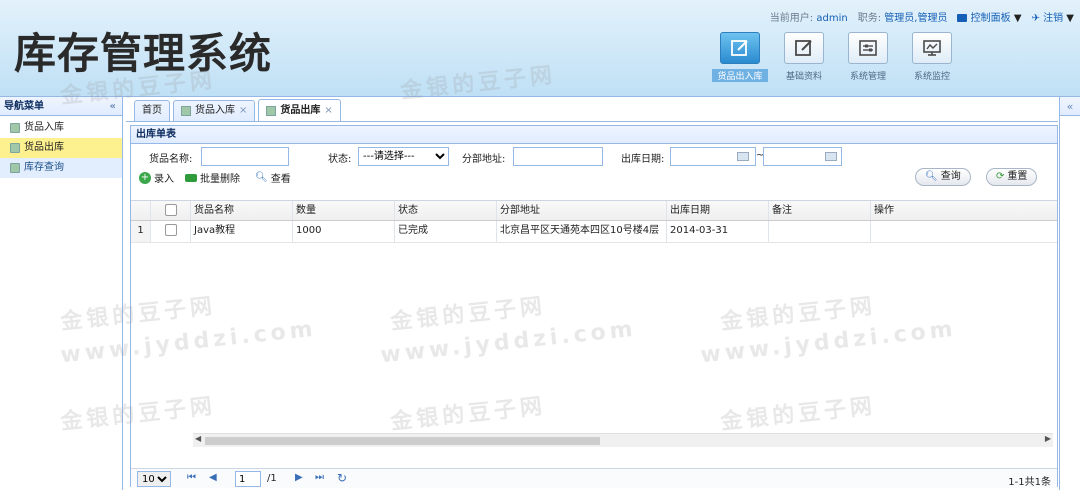  What do you see at coordinates (582, 210) in the screenshot?
I see `col-header-address: 分部地址` at bounding box center [582, 210].